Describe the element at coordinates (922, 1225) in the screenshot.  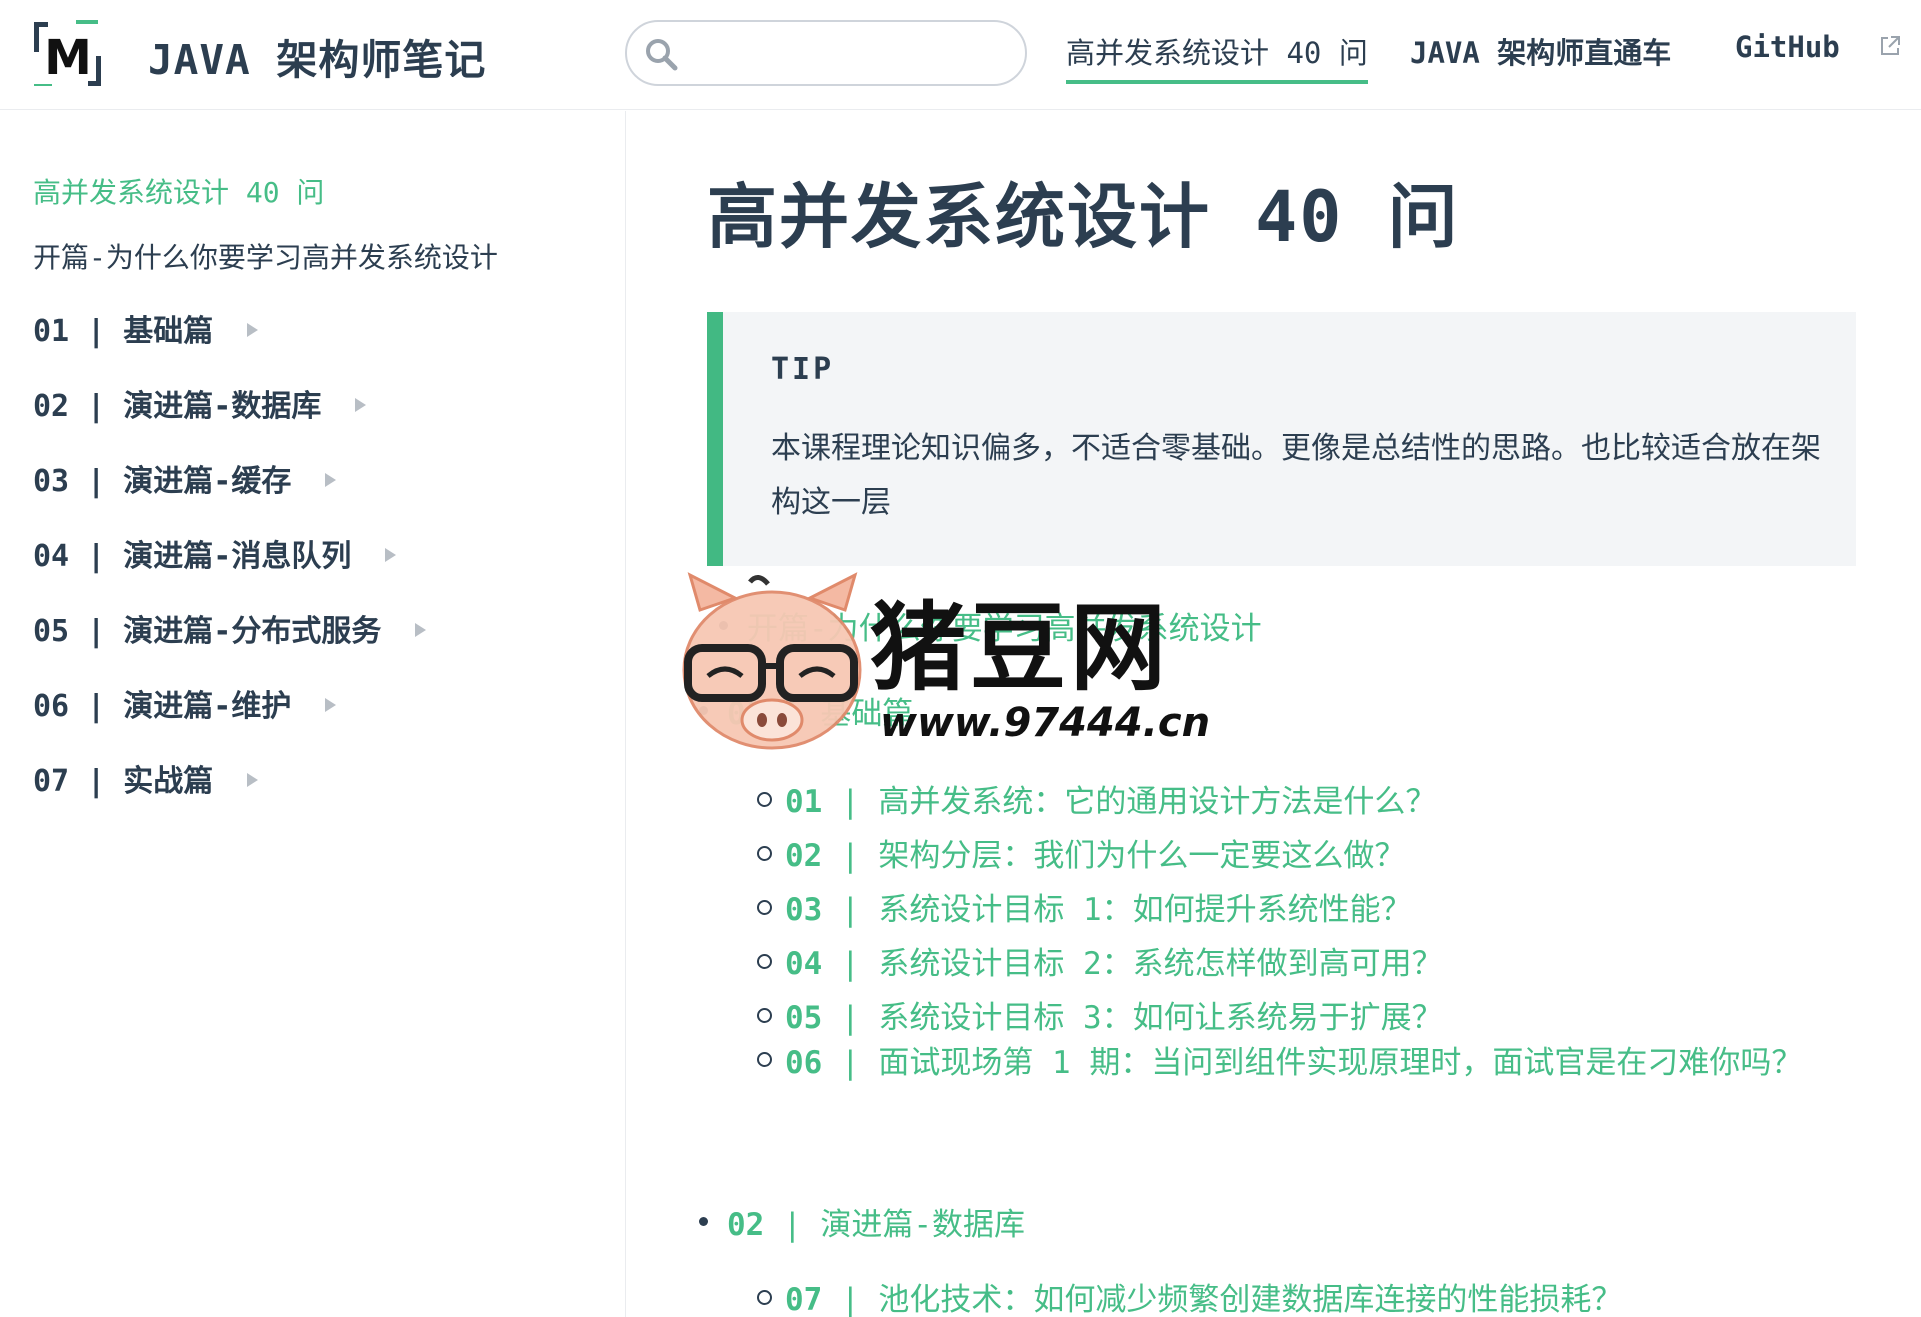
I see `toc-label: 演进篇-数据库` at that location.